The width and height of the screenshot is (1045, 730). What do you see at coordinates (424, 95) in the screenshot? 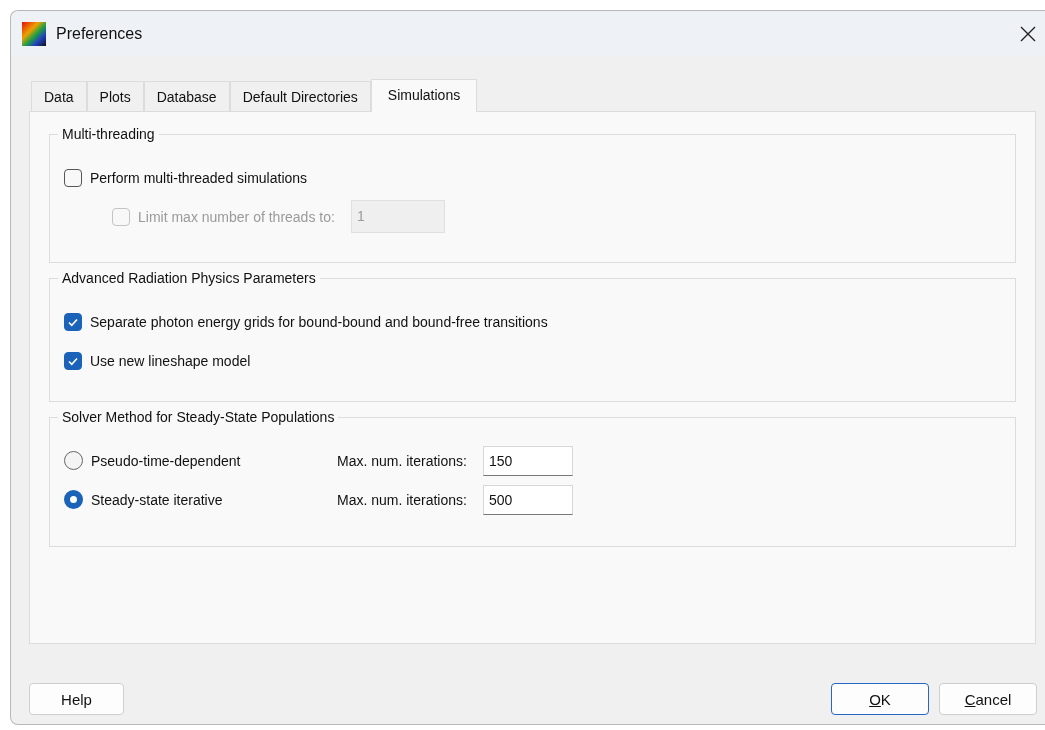
I see `tab: Simulations` at bounding box center [424, 95].